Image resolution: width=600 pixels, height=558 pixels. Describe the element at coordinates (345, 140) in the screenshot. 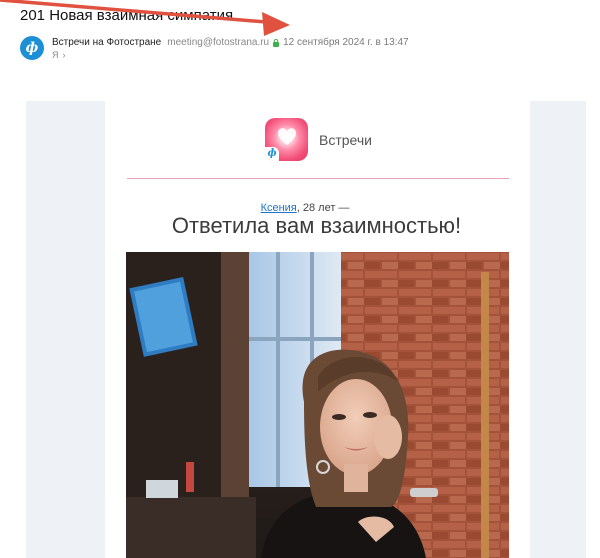

I see `app-title: Встречи` at that location.